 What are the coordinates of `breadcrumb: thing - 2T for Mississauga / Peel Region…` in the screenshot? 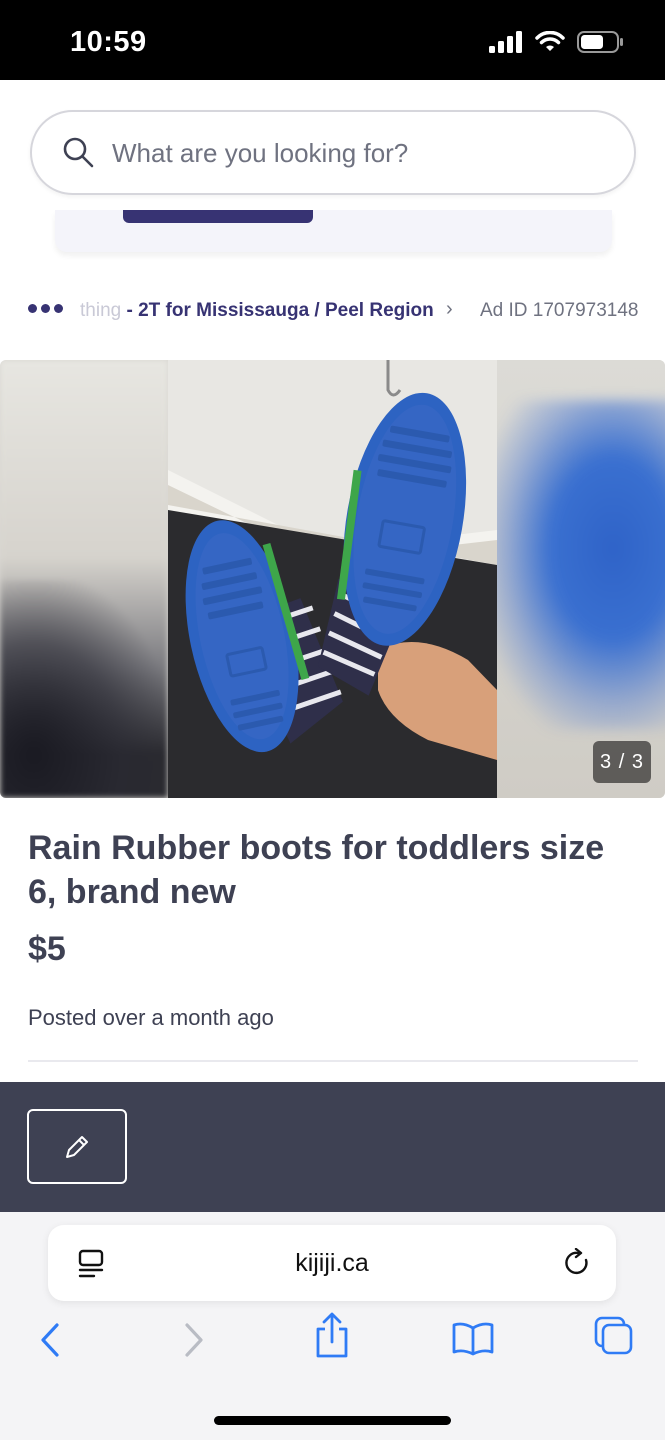 It's located at (338, 313).